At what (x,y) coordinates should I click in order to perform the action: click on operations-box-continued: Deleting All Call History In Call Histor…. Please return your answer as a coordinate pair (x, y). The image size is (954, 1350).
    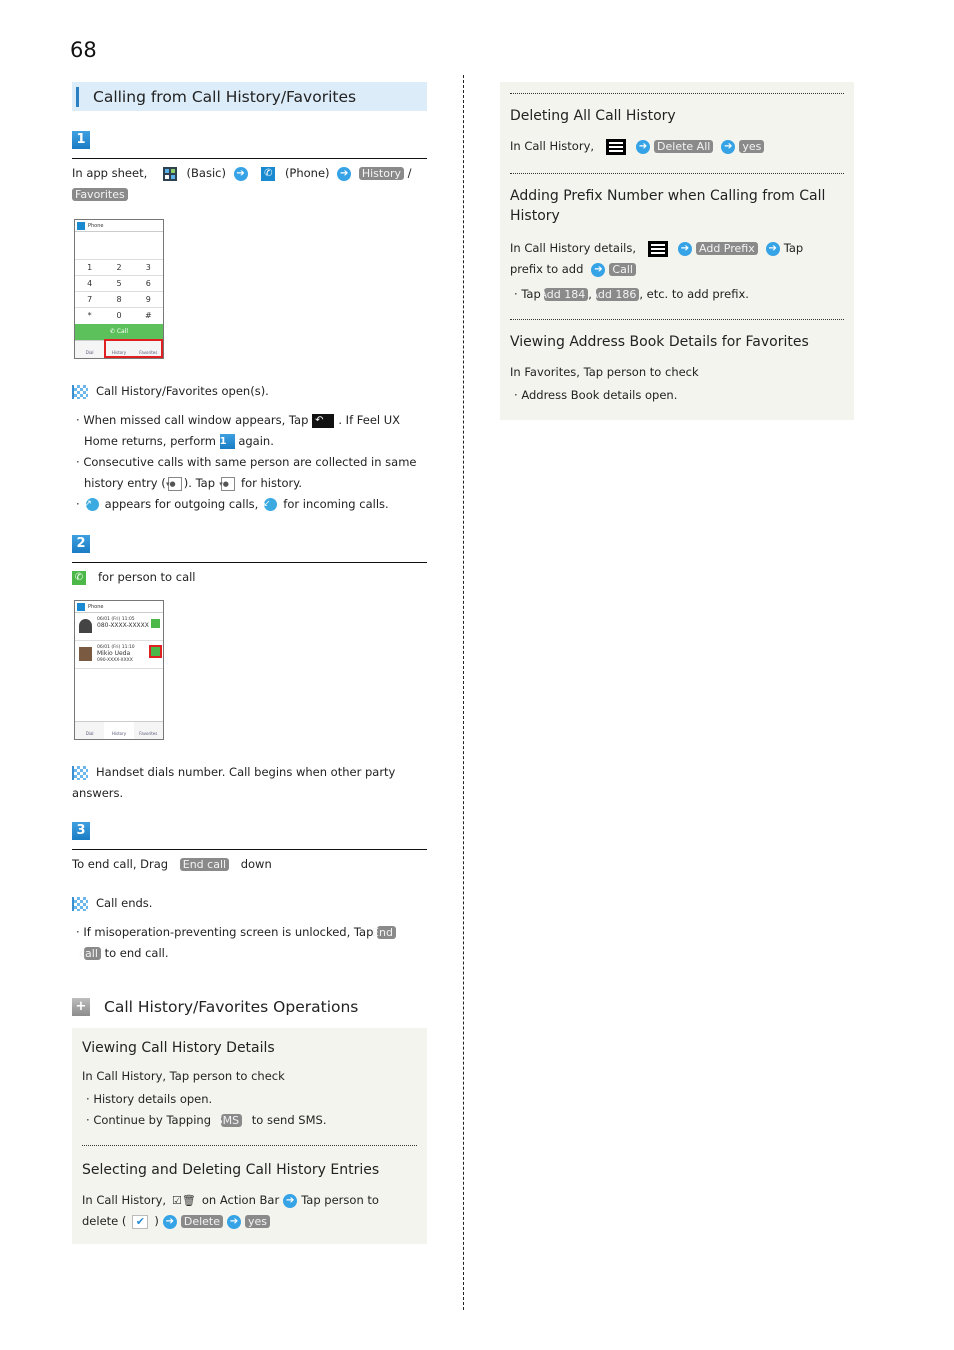
    Looking at the image, I should click on (677, 251).